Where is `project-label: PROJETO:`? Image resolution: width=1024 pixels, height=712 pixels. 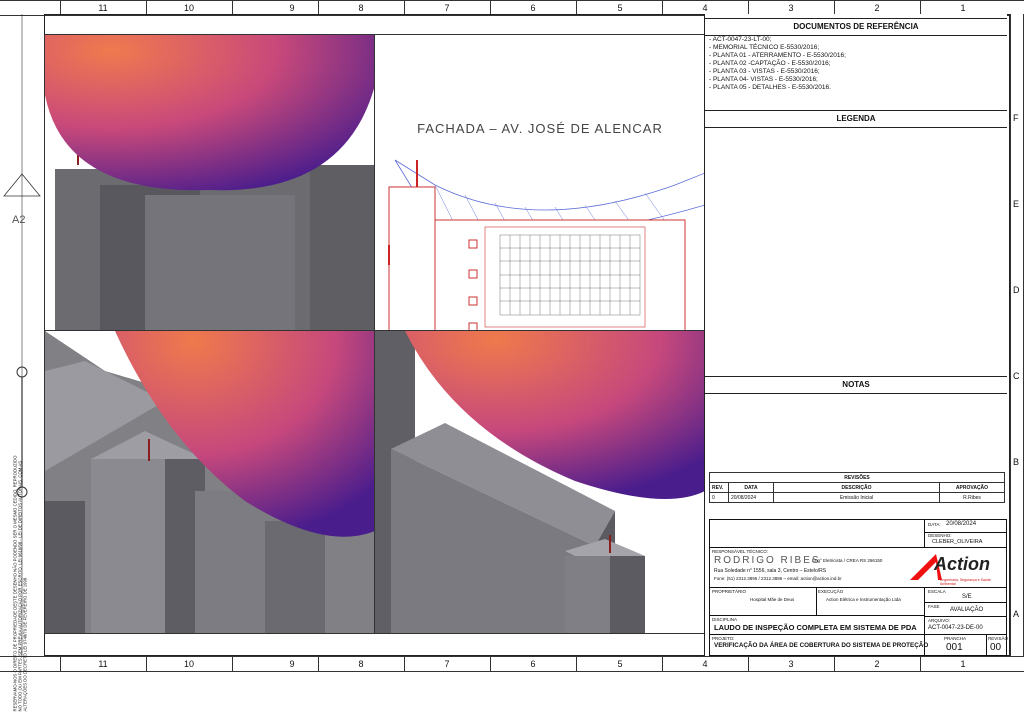 project-label: PROJETO: is located at coordinates (723, 638).